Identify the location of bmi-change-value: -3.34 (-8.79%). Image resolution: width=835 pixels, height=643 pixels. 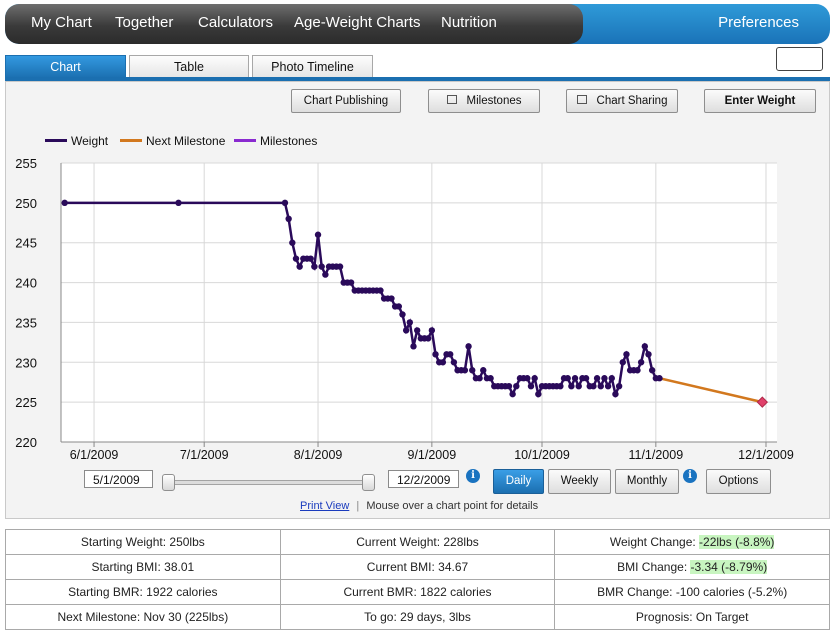
(729, 567).